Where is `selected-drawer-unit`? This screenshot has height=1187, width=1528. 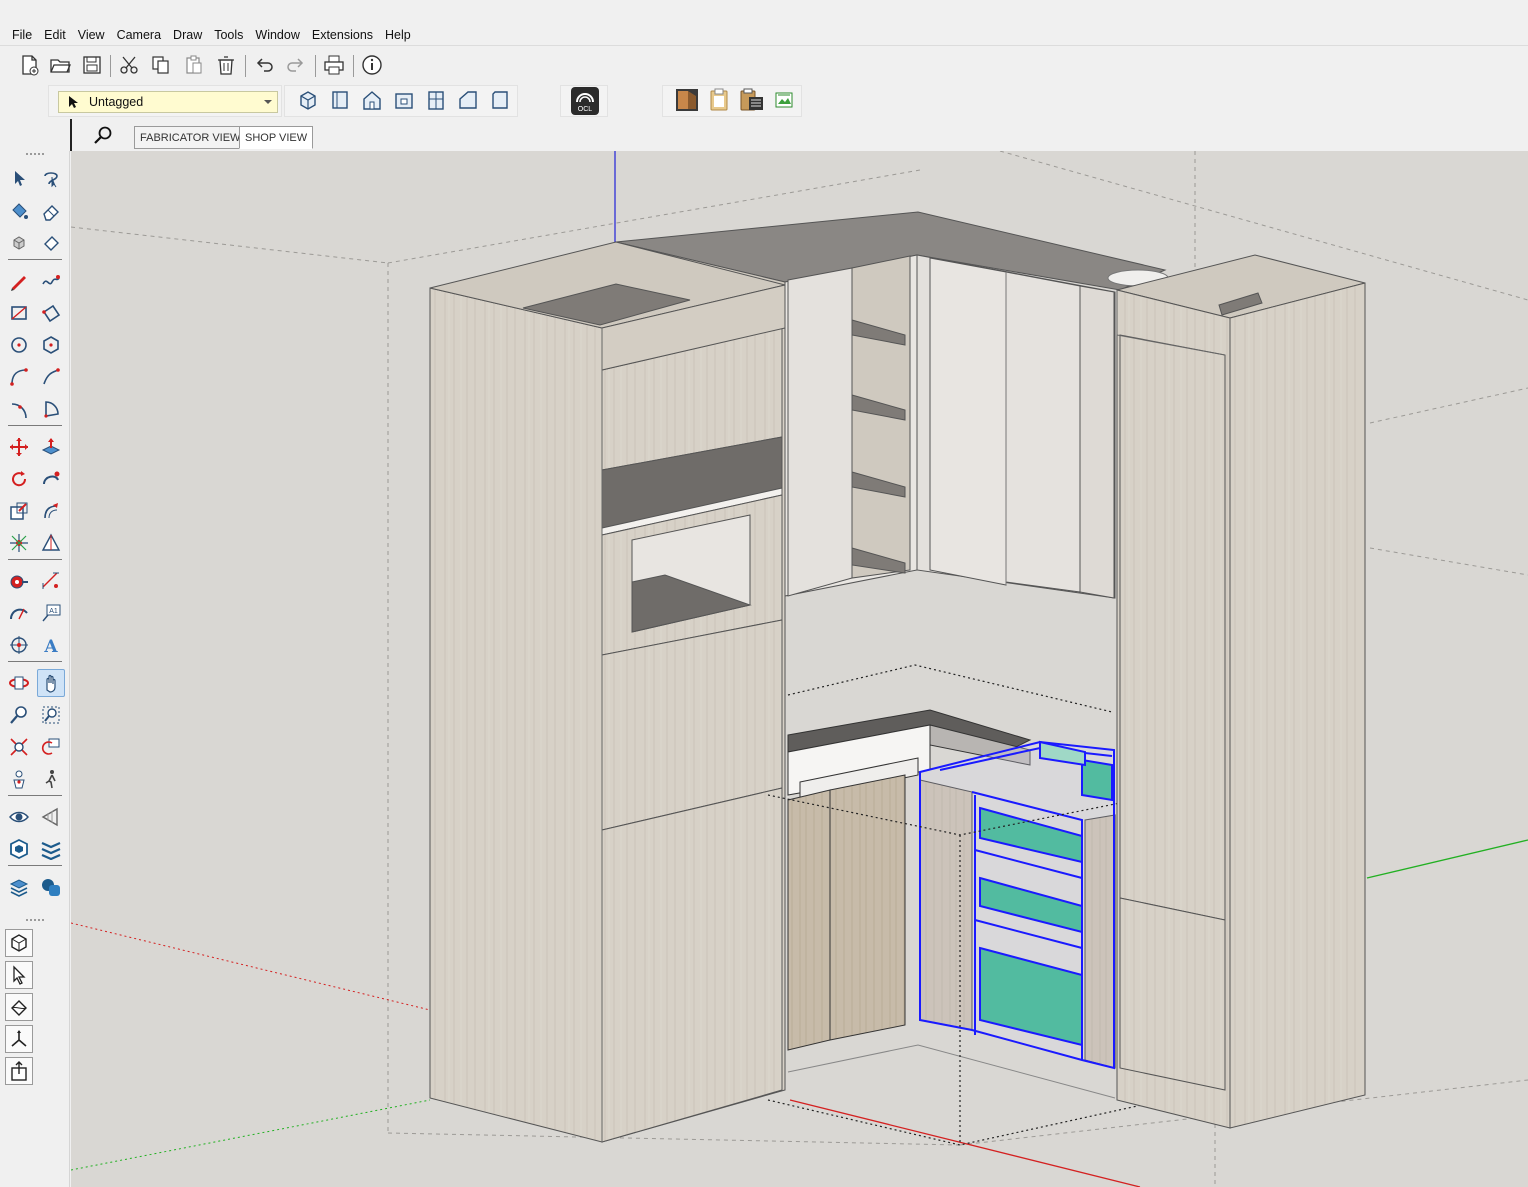 selected-drawer-unit is located at coordinates (1017, 905).